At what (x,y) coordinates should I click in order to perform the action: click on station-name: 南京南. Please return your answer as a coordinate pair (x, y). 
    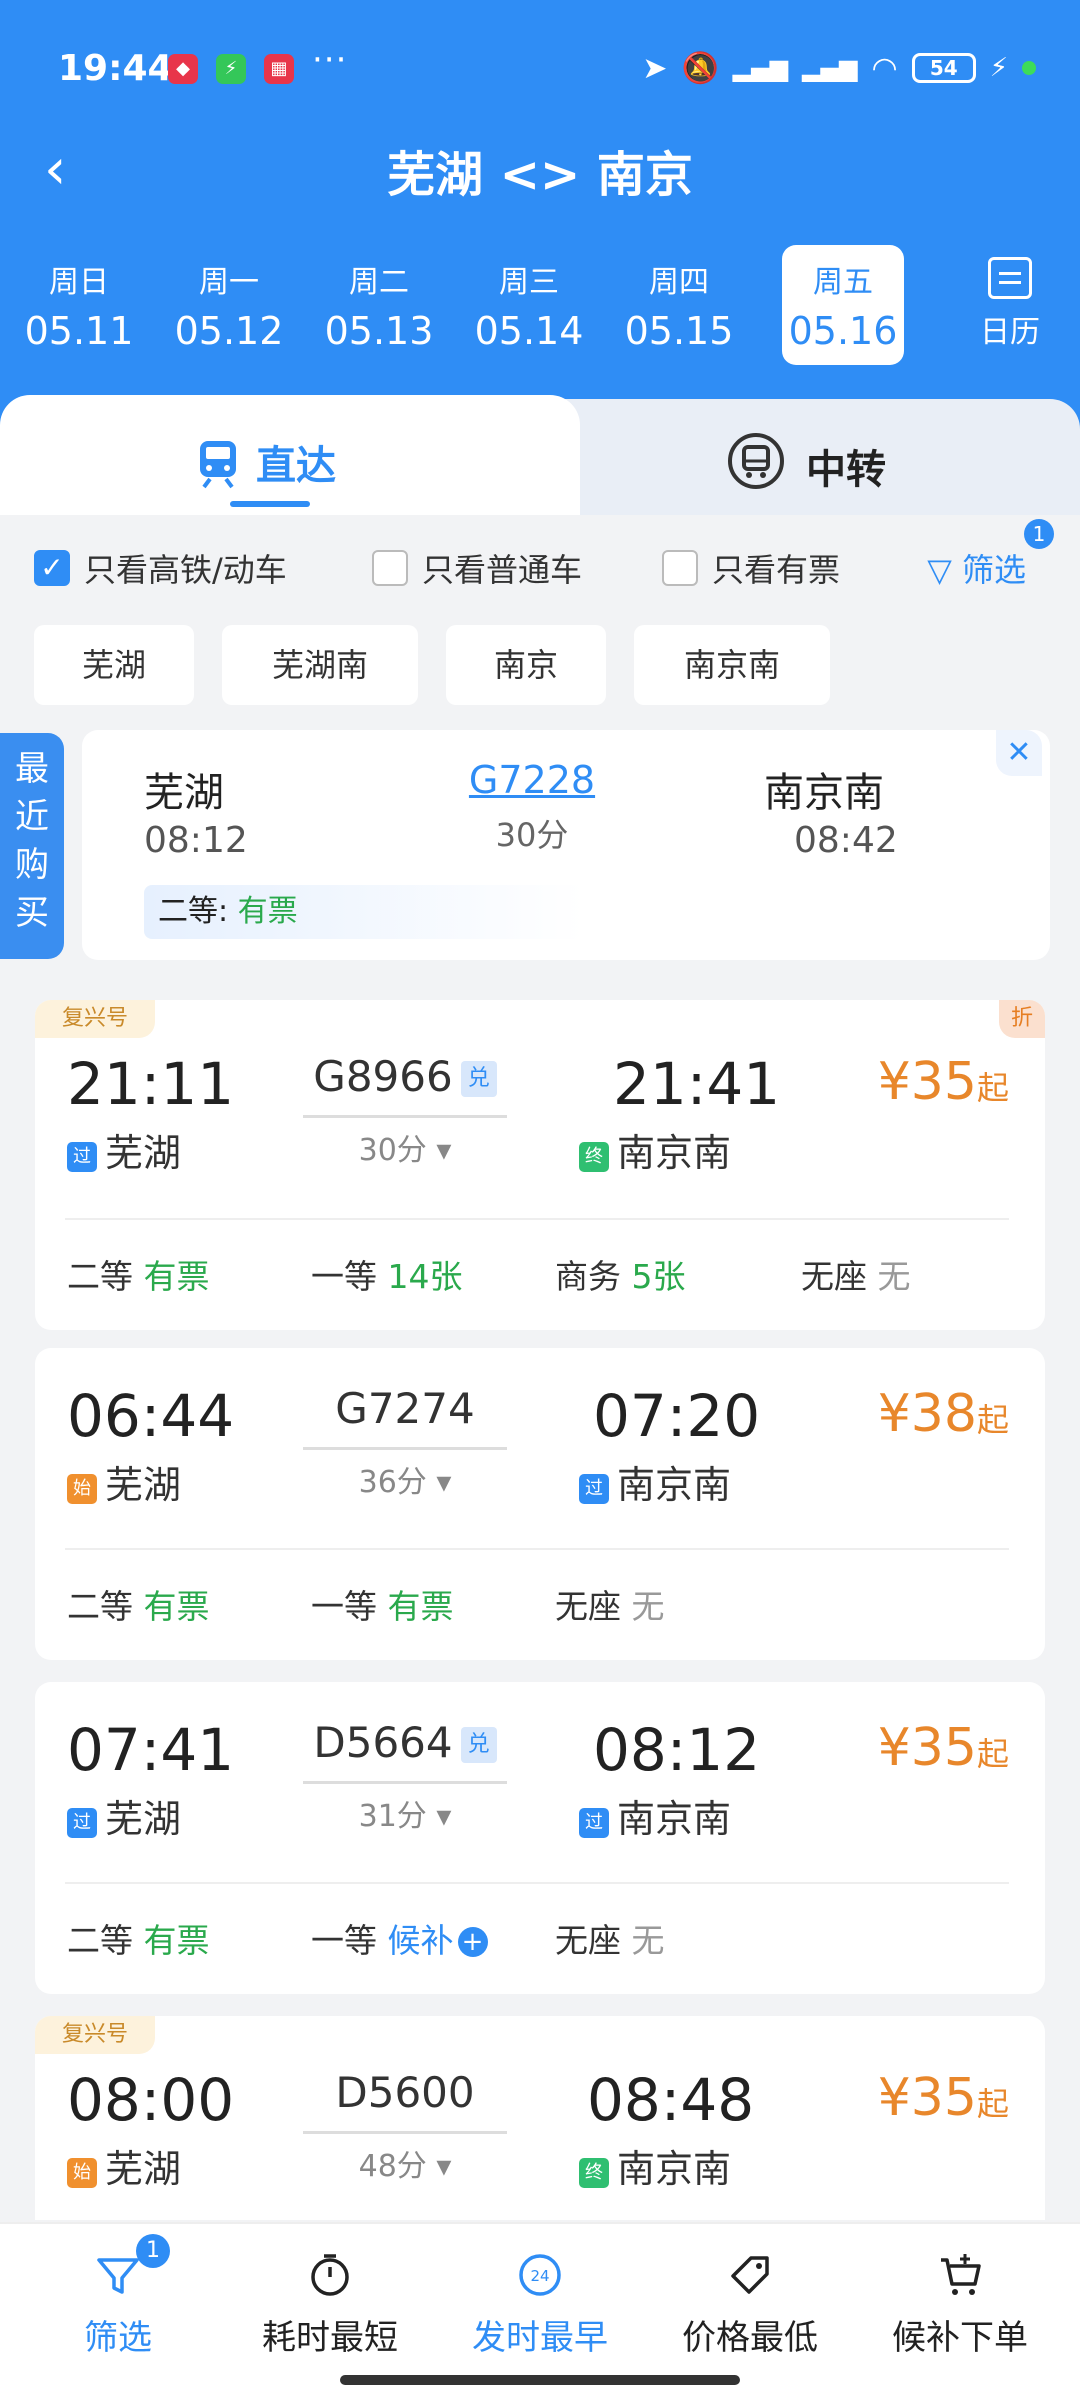
    Looking at the image, I should click on (674, 1153).